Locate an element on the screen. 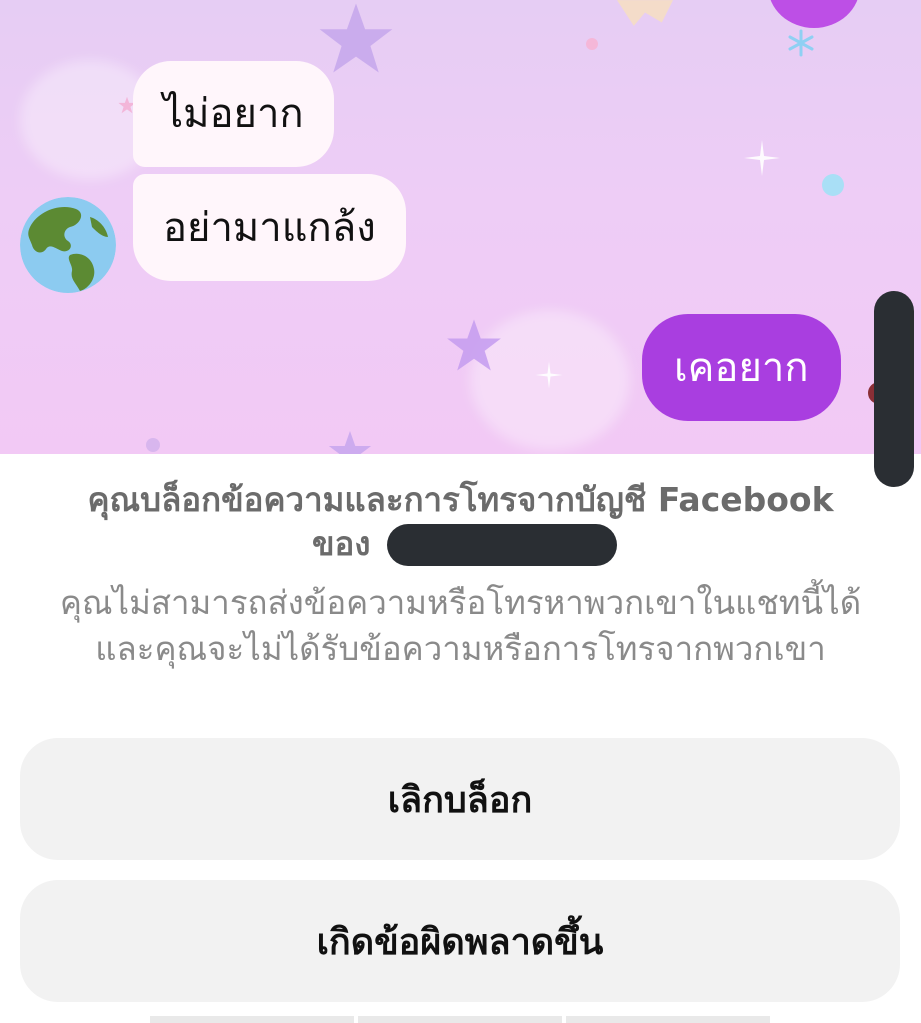 Image resolution: width=921 pixels, height=1023 pixels. bottom-navigation-hint is located at coordinates (460, 1019).